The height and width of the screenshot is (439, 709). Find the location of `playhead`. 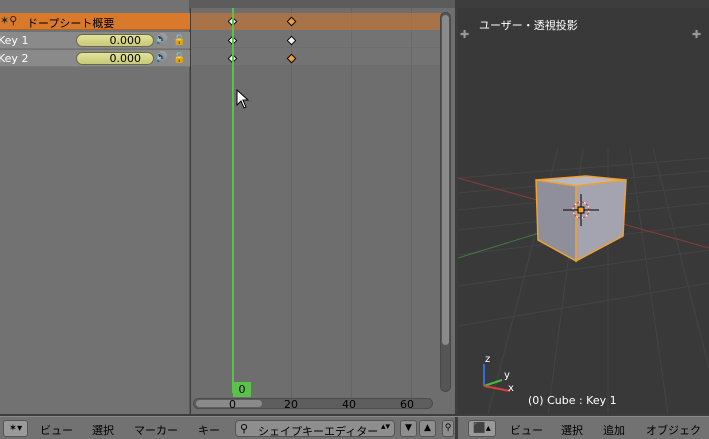

playhead is located at coordinates (233, 200).